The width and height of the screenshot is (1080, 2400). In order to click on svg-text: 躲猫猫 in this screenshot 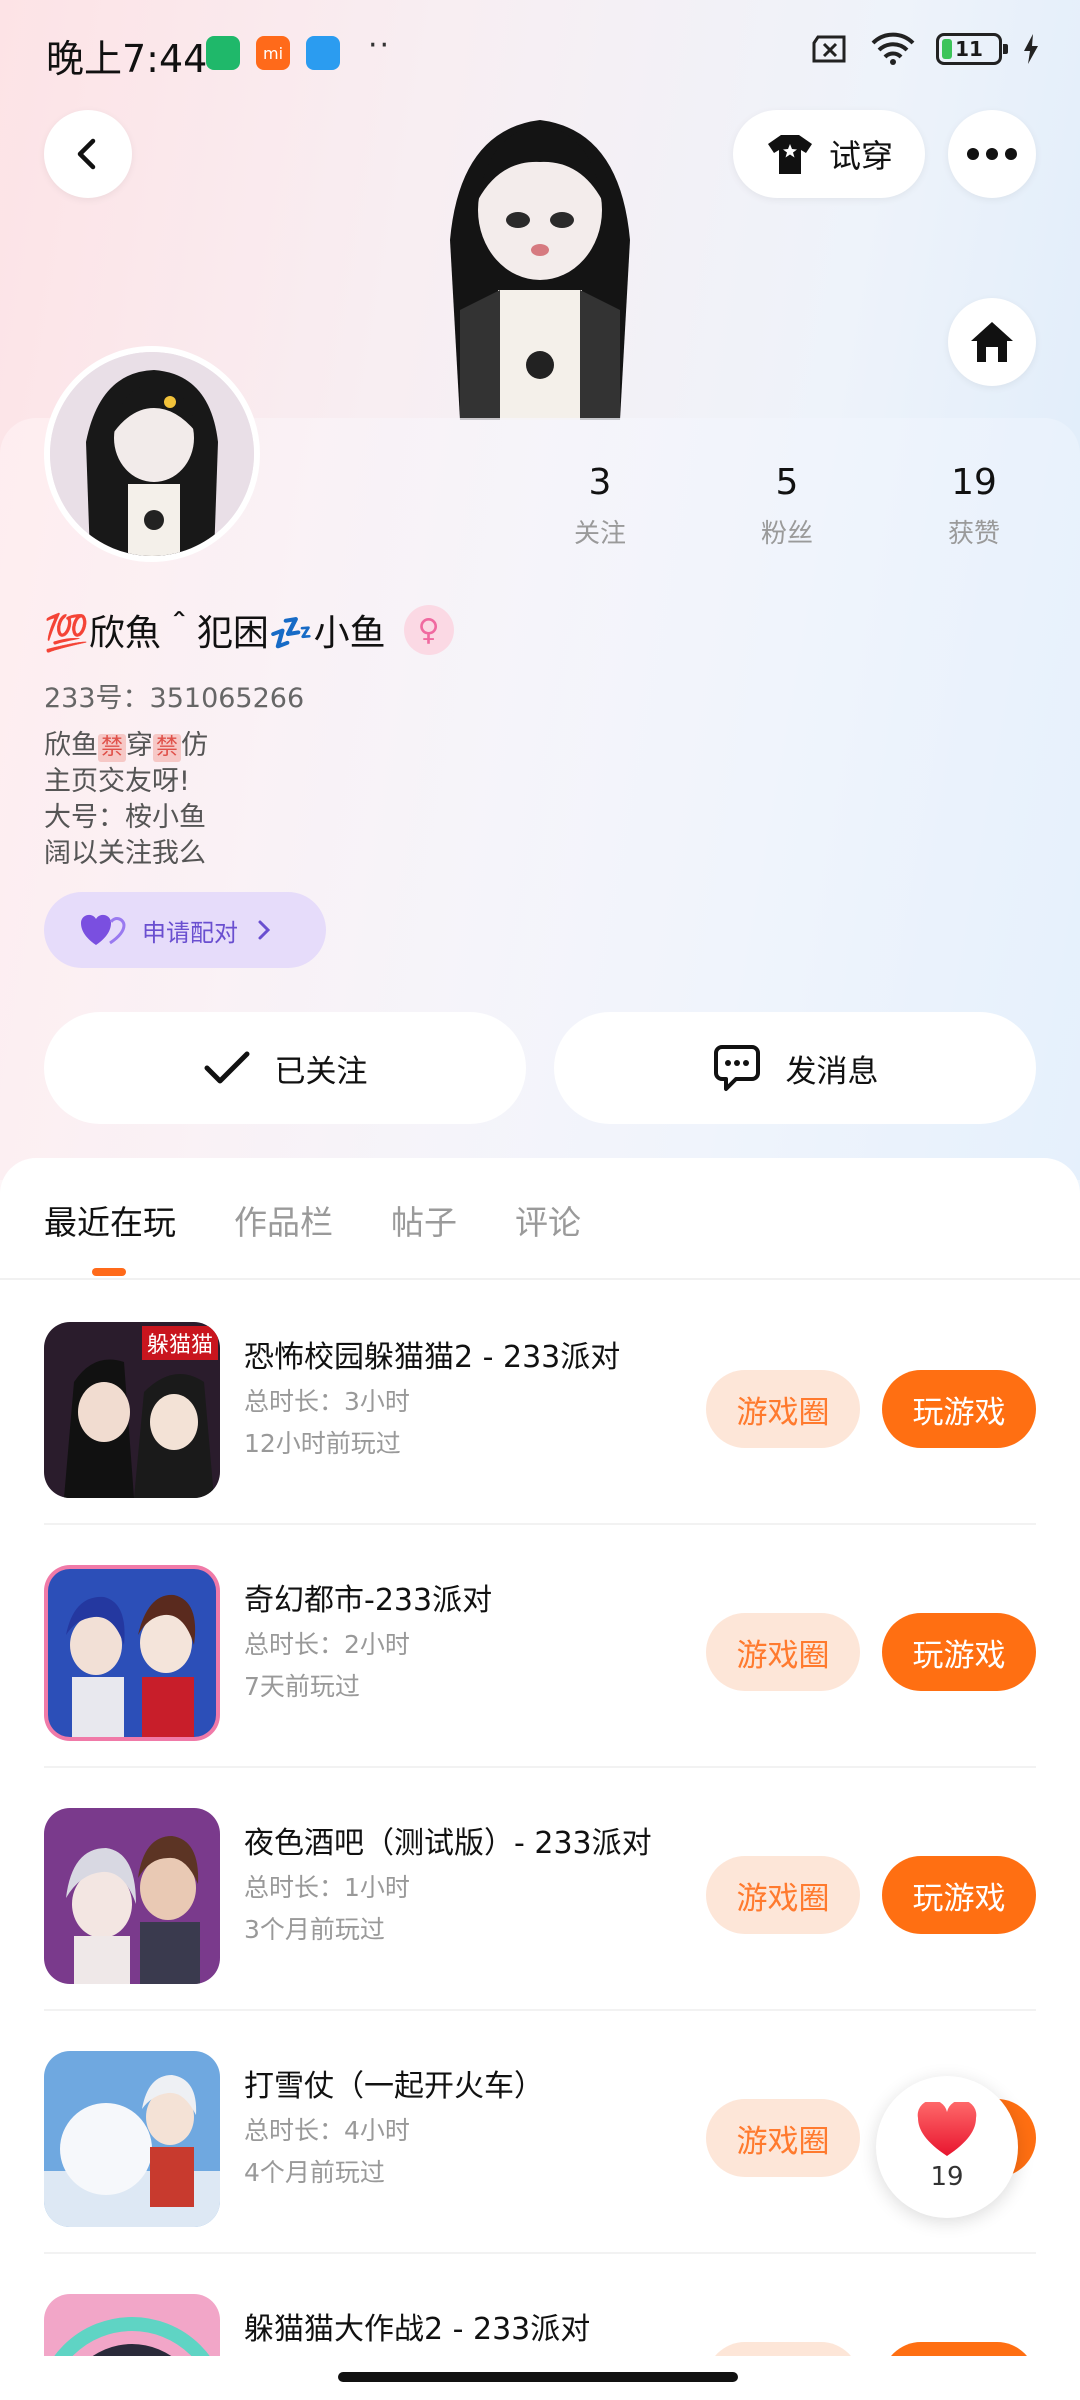, I will do `click(180, 1345)`.